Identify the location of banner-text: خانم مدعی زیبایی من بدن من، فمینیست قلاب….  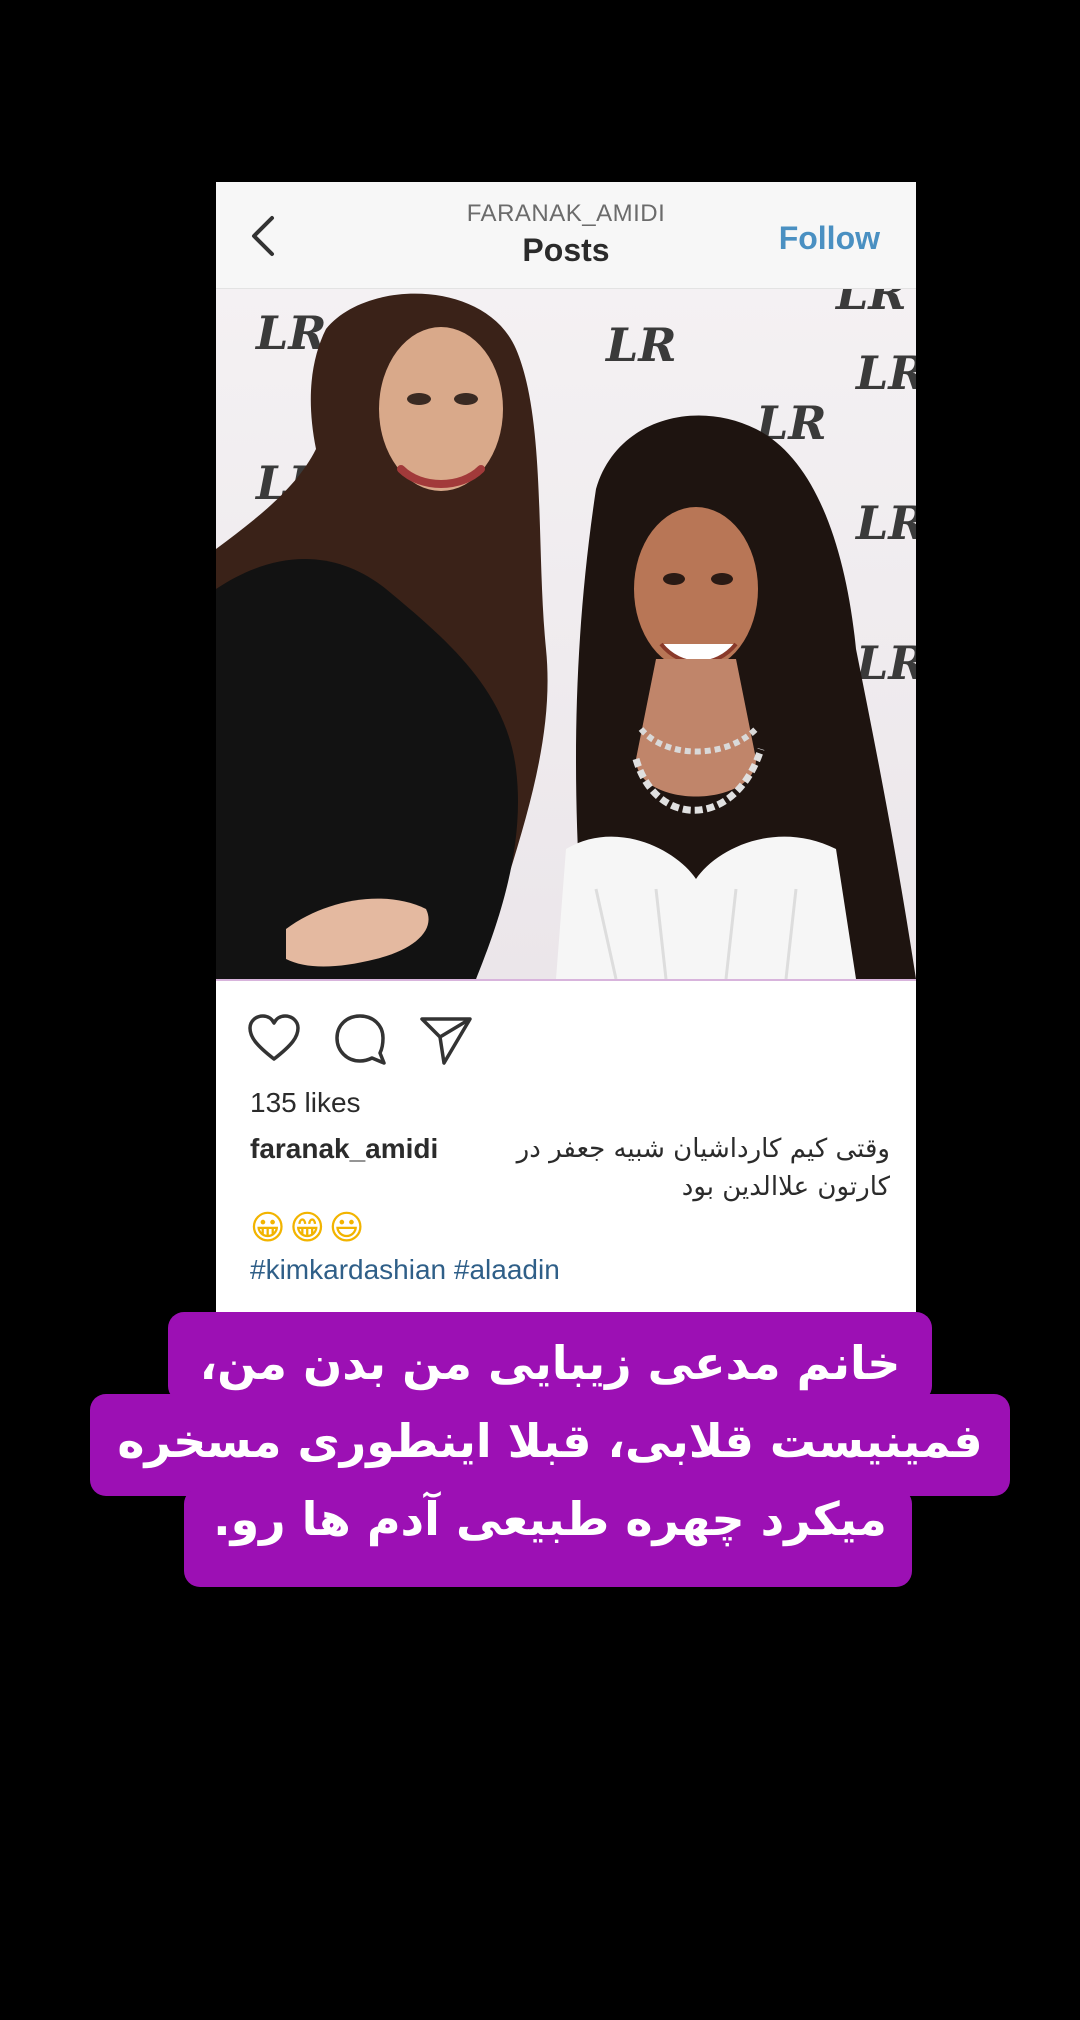
(550, 1441).